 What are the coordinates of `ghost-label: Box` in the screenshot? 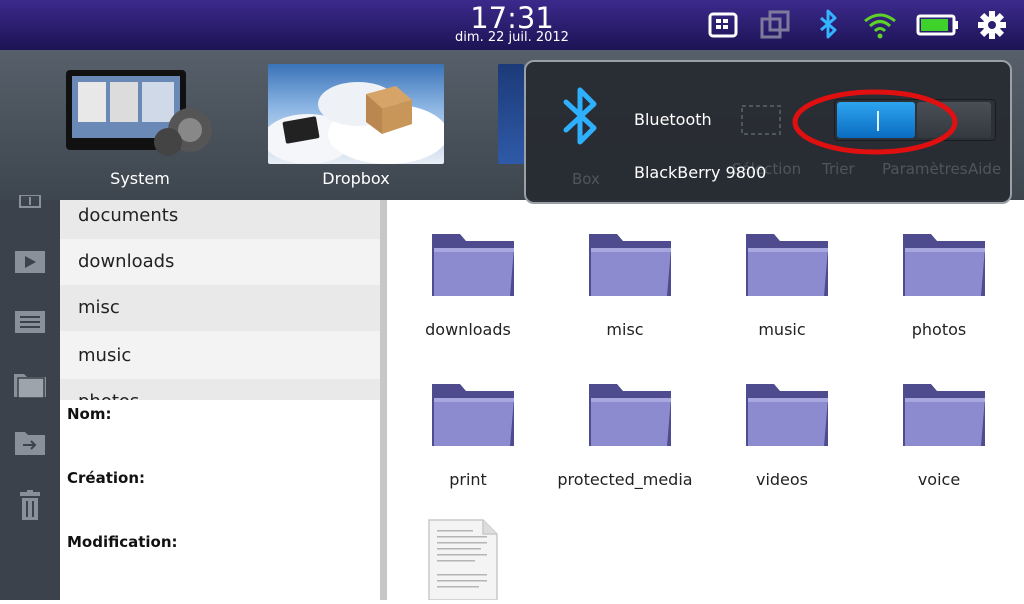 It's located at (586, 179).